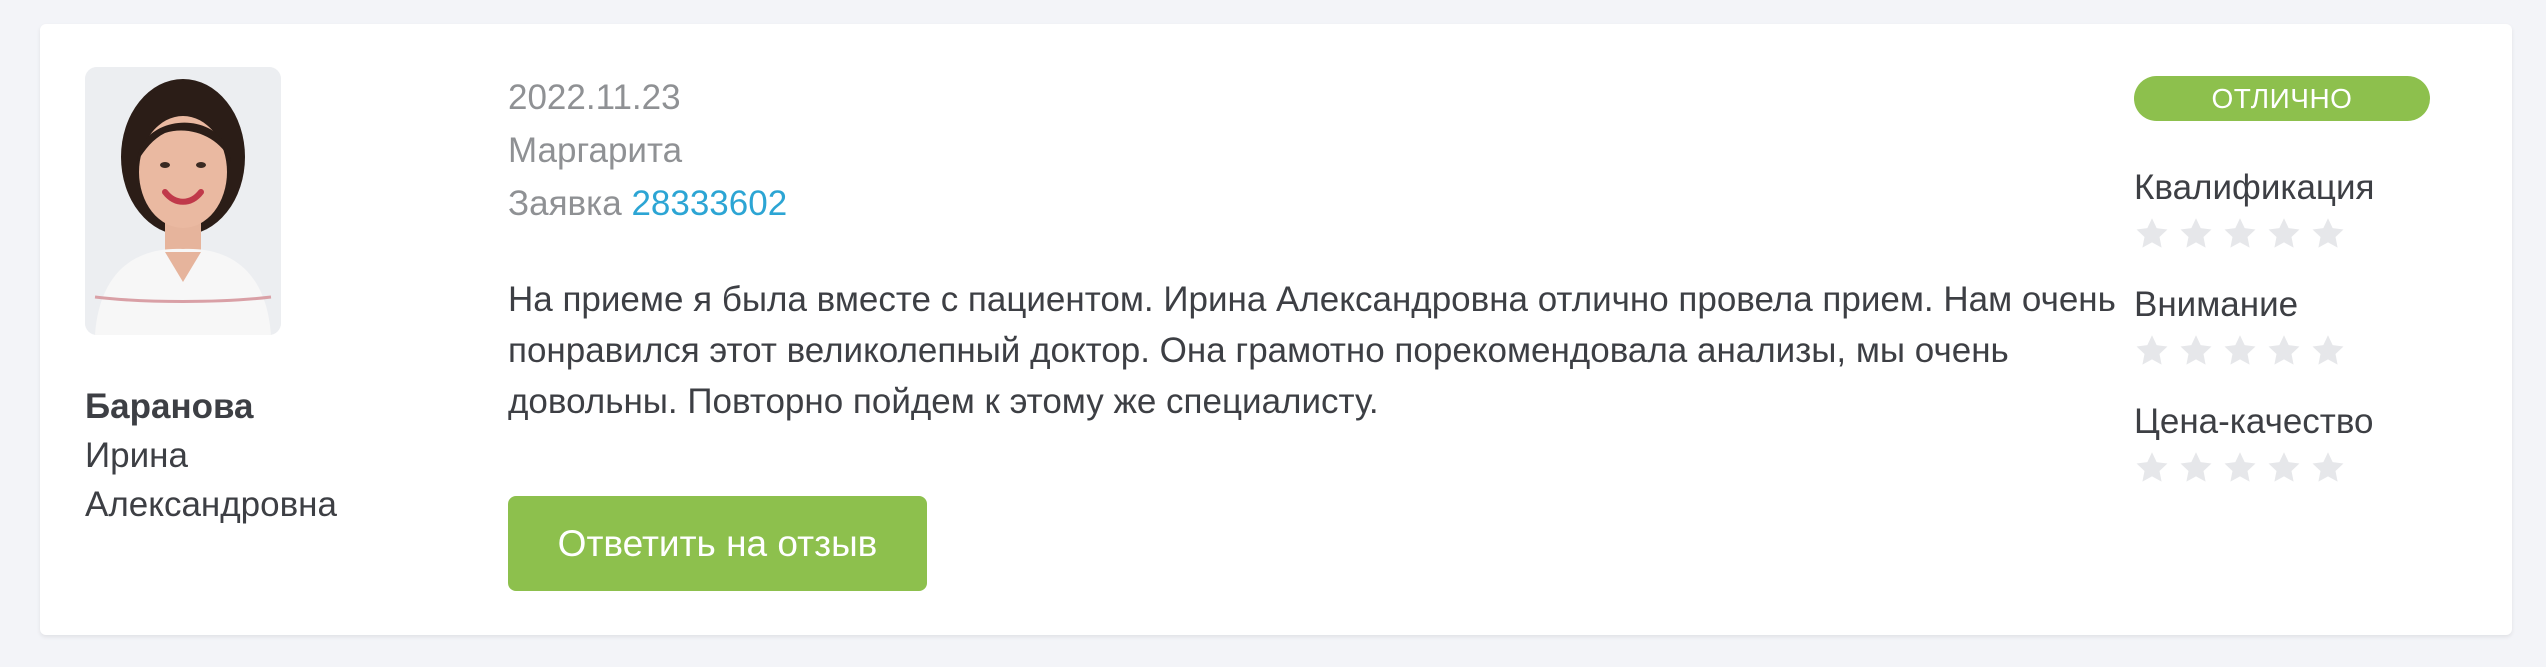  Describe the element at coordinates (594, 97) in the screenshot. I see `review-date: 2022.11.23` at that location.